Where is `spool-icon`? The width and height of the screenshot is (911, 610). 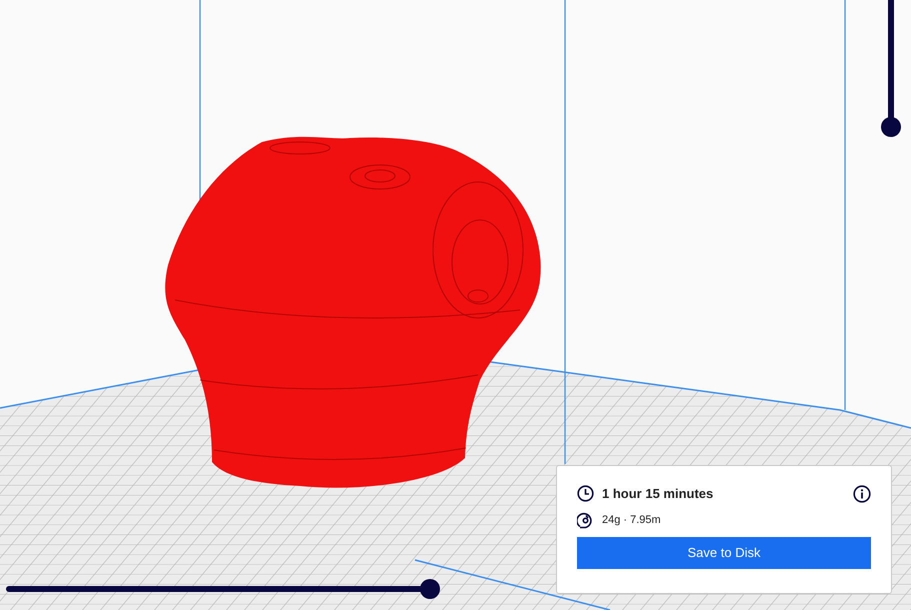
spool-icon is located at coordinates (585, 520).